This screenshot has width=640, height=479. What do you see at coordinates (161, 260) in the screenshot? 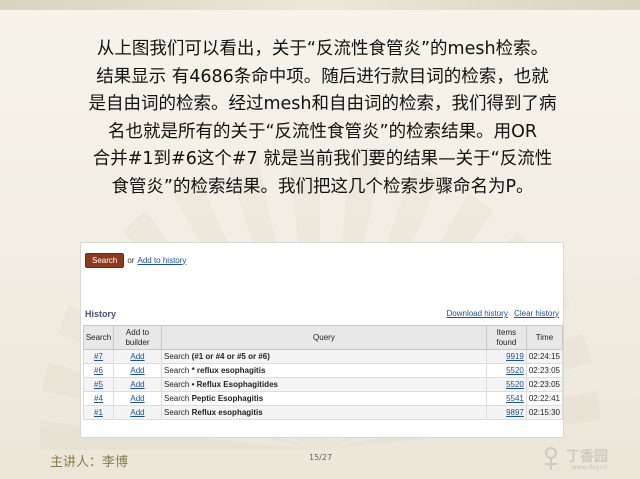
I see `add-to-history-link: Add to history` at bounding box center [161, 260].